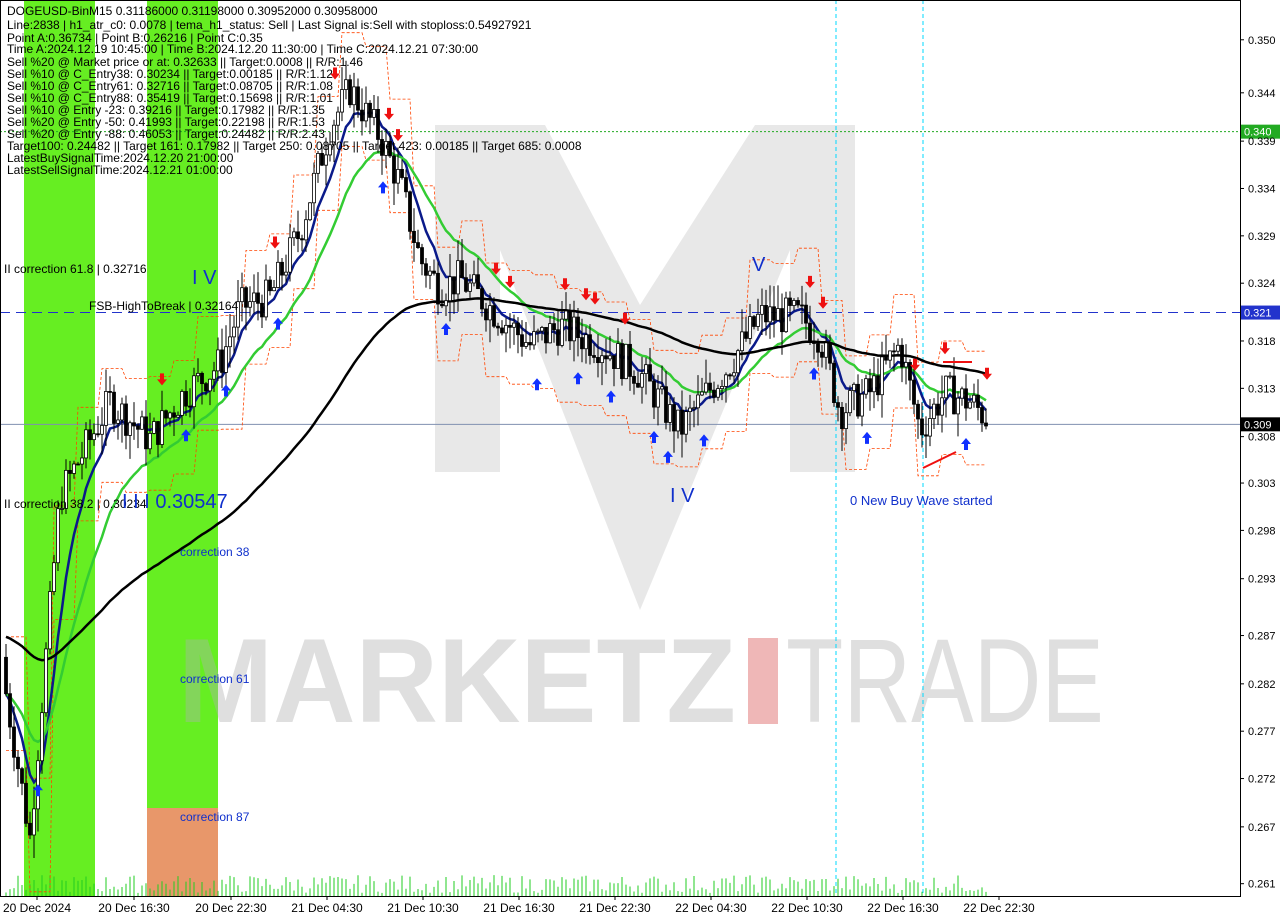  I want to click on x-tick-label: 22 Dec 16:30, so click(903, 908).